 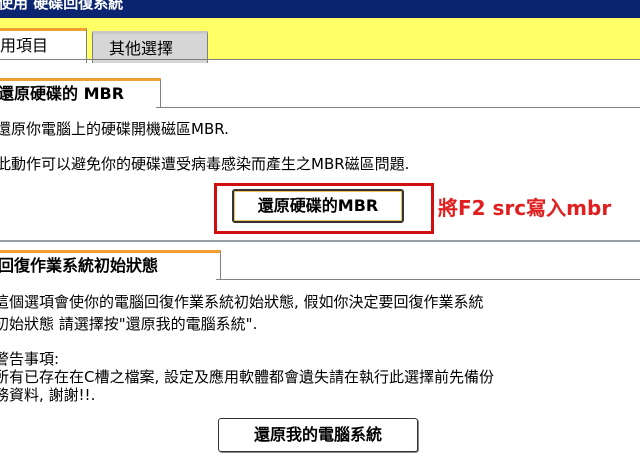 I want to click on restore-mbr-highlight-box, so click(x=324, y=208).